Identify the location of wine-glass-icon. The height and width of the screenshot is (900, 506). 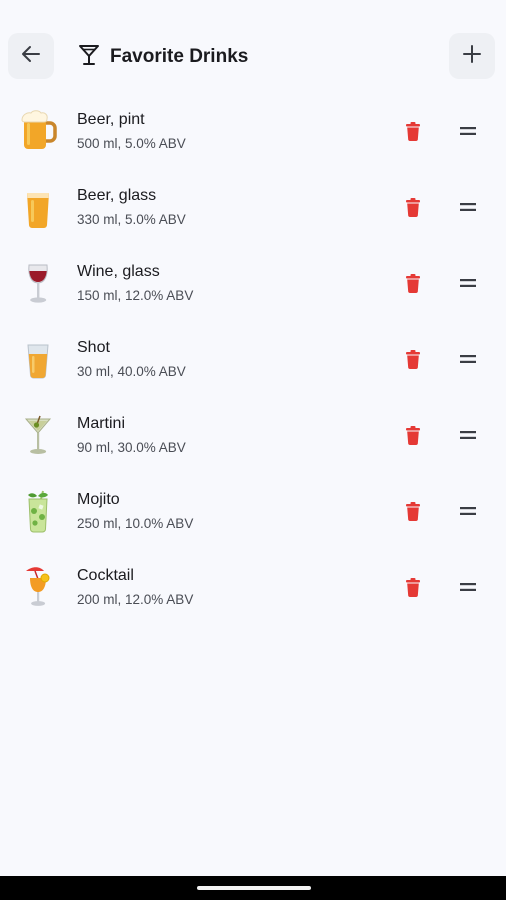
(38, 283).